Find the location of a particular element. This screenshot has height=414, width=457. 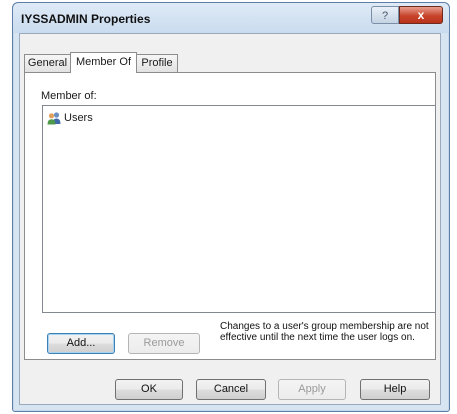

member-of-label: Member of: is located at coordinates (69, 96).